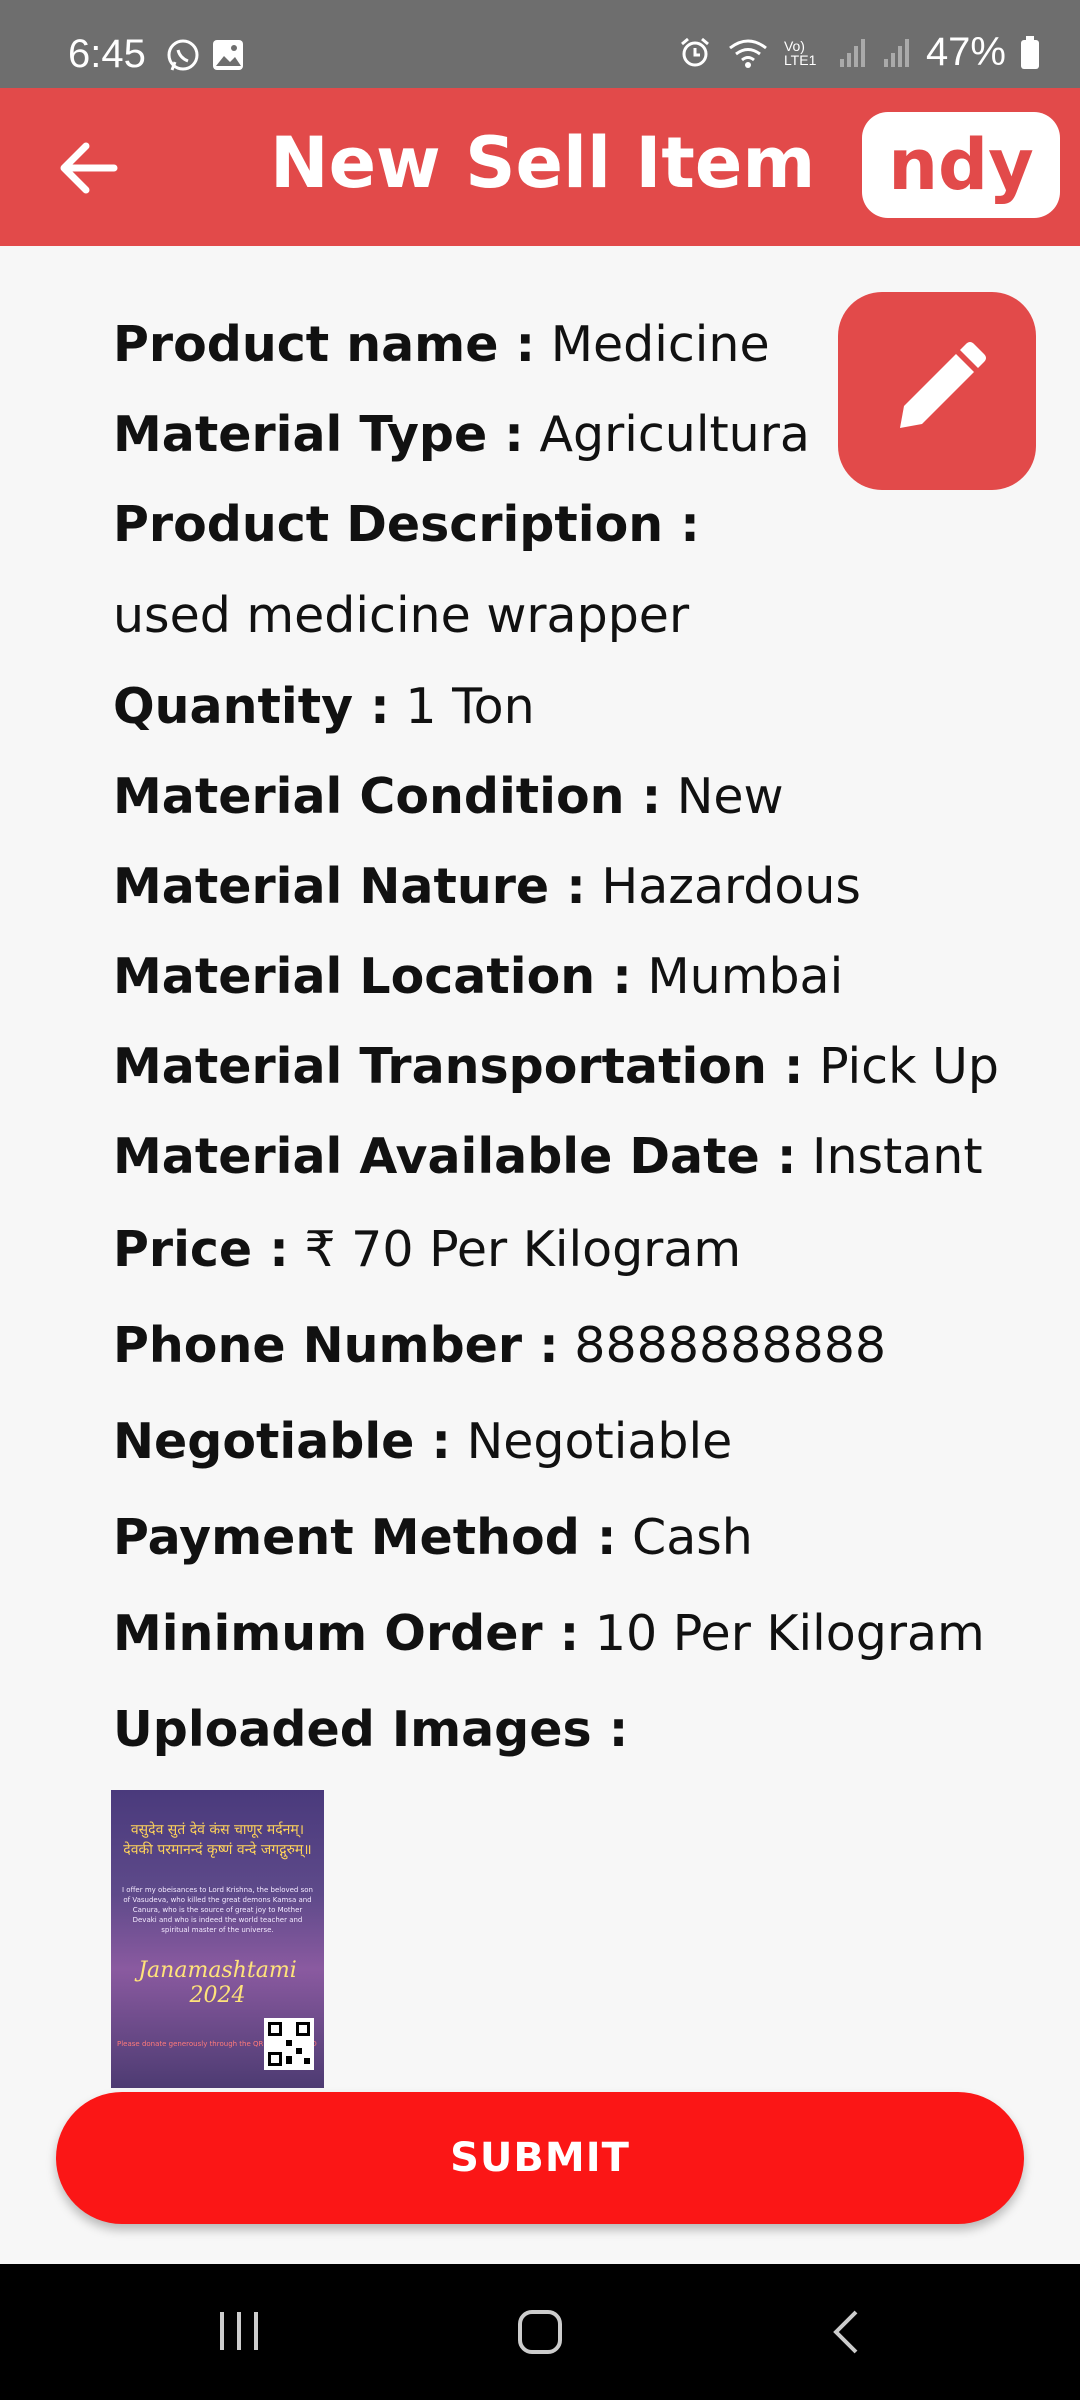 Image resolution: width=1080 pixels, height=2400 pixels. Describe the element at coordinates (228, 55) in the screenshot. I see `gallery-icon` at that location.